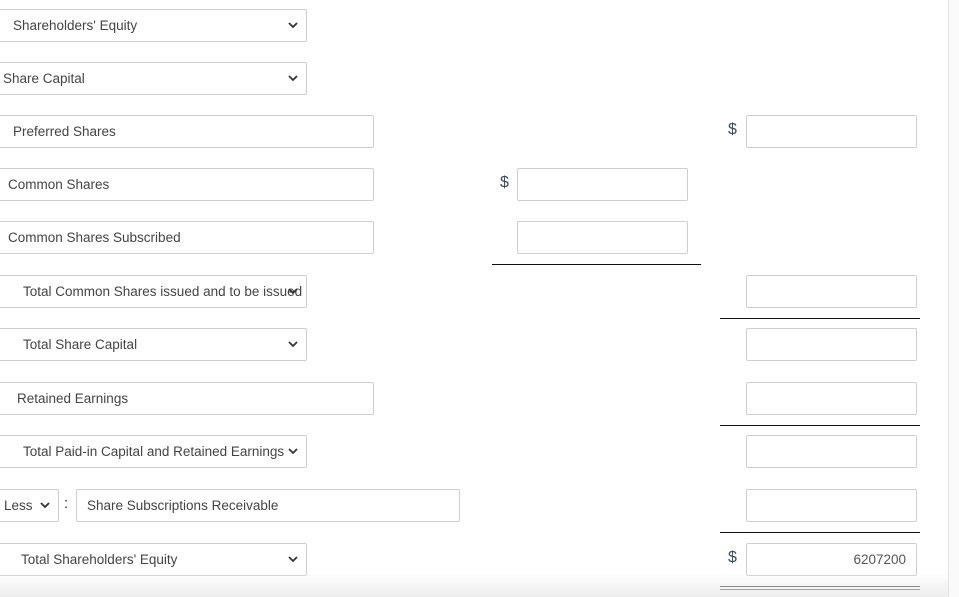 The image size is (959, 597). I want to click on select-value: Shareholders' Equity, so click(75, 25).